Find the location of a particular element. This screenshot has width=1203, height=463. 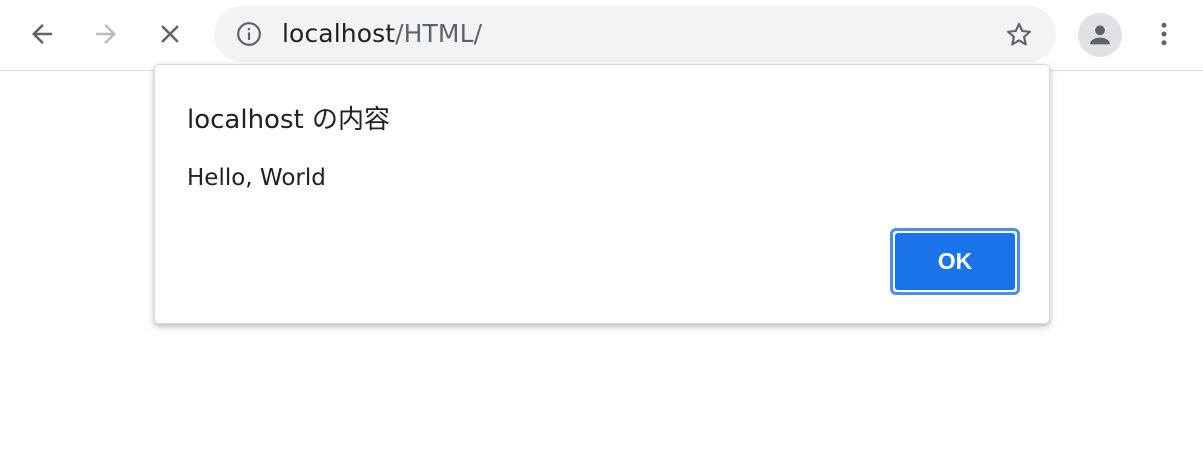

ok-button-label: OK is located at coordinates (955, 261).